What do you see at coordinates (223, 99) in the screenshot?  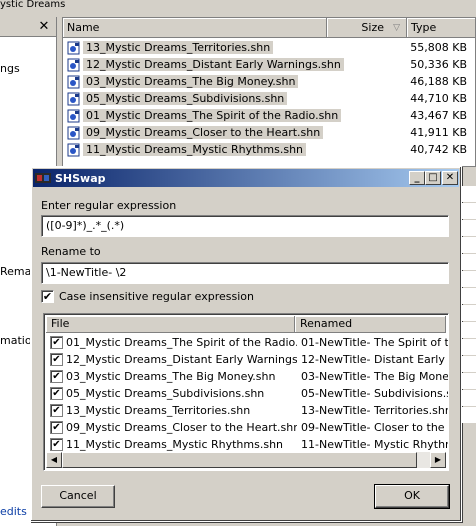 I see `file-name-cell: 05_Mystic Dreams_Subdivisions.shn` at bounding box center [223, 99].